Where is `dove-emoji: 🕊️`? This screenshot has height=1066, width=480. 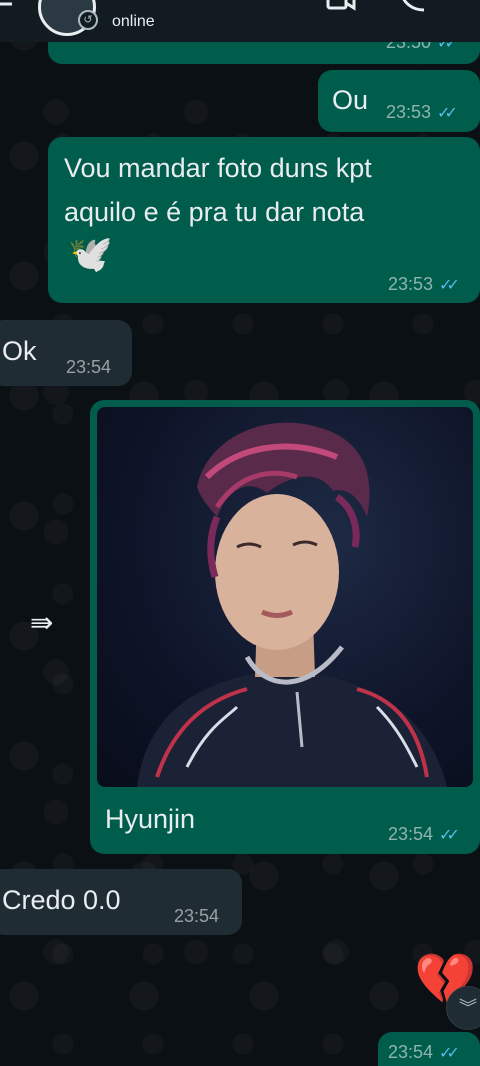 dove-emoji: 🕊️ is located at coordinates (90, 253).